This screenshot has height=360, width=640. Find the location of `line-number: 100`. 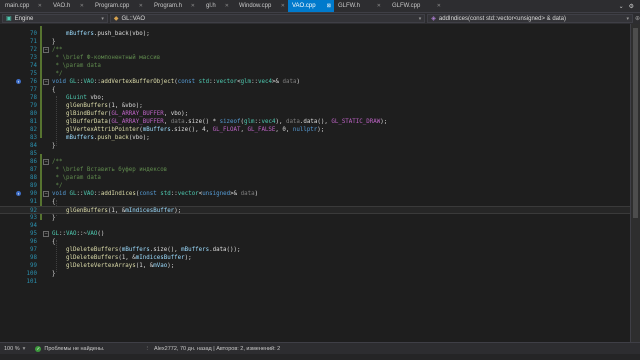

line-number: 100 is located at coordinates (31, 274).